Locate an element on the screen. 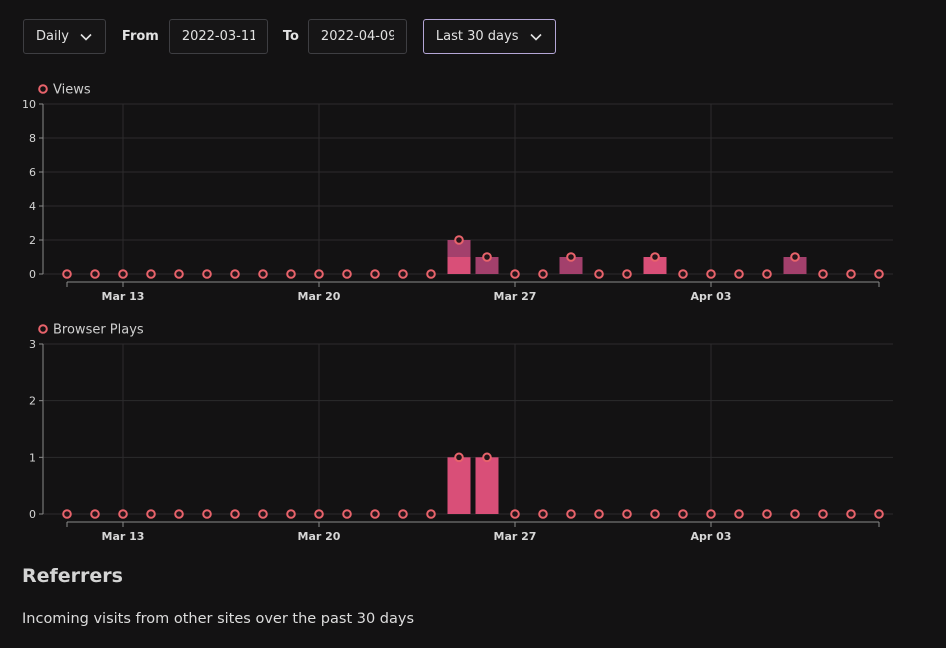 The width and height of the screenshot is (946, 648). y-tick-label: 3 is located at coordinates (32, 344).